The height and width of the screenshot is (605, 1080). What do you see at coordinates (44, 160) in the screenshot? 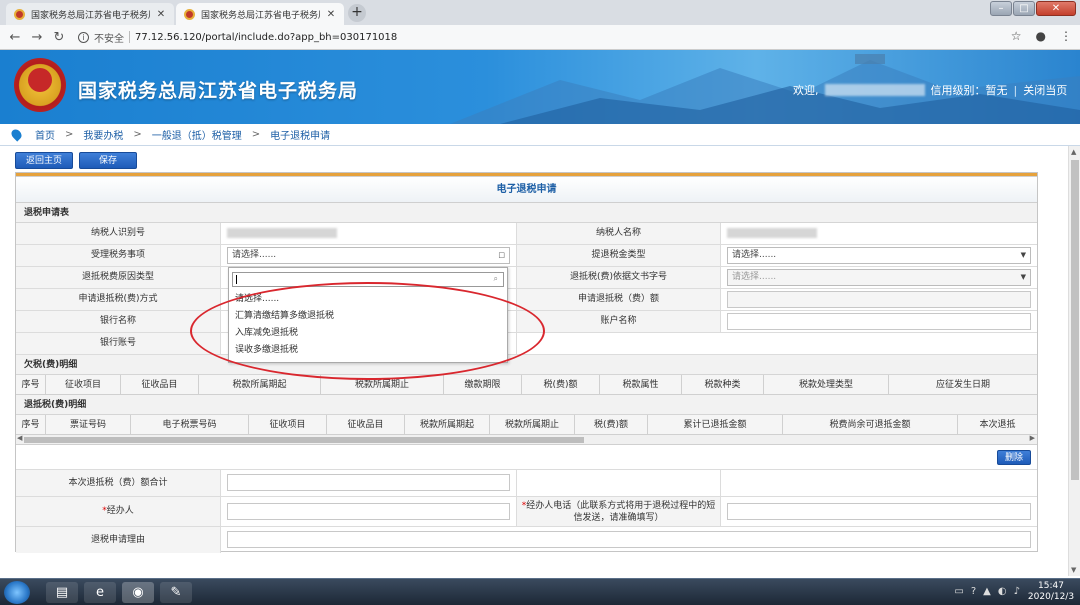
I see `back-home-button: 返回主页` at bounding box center [44, 160].